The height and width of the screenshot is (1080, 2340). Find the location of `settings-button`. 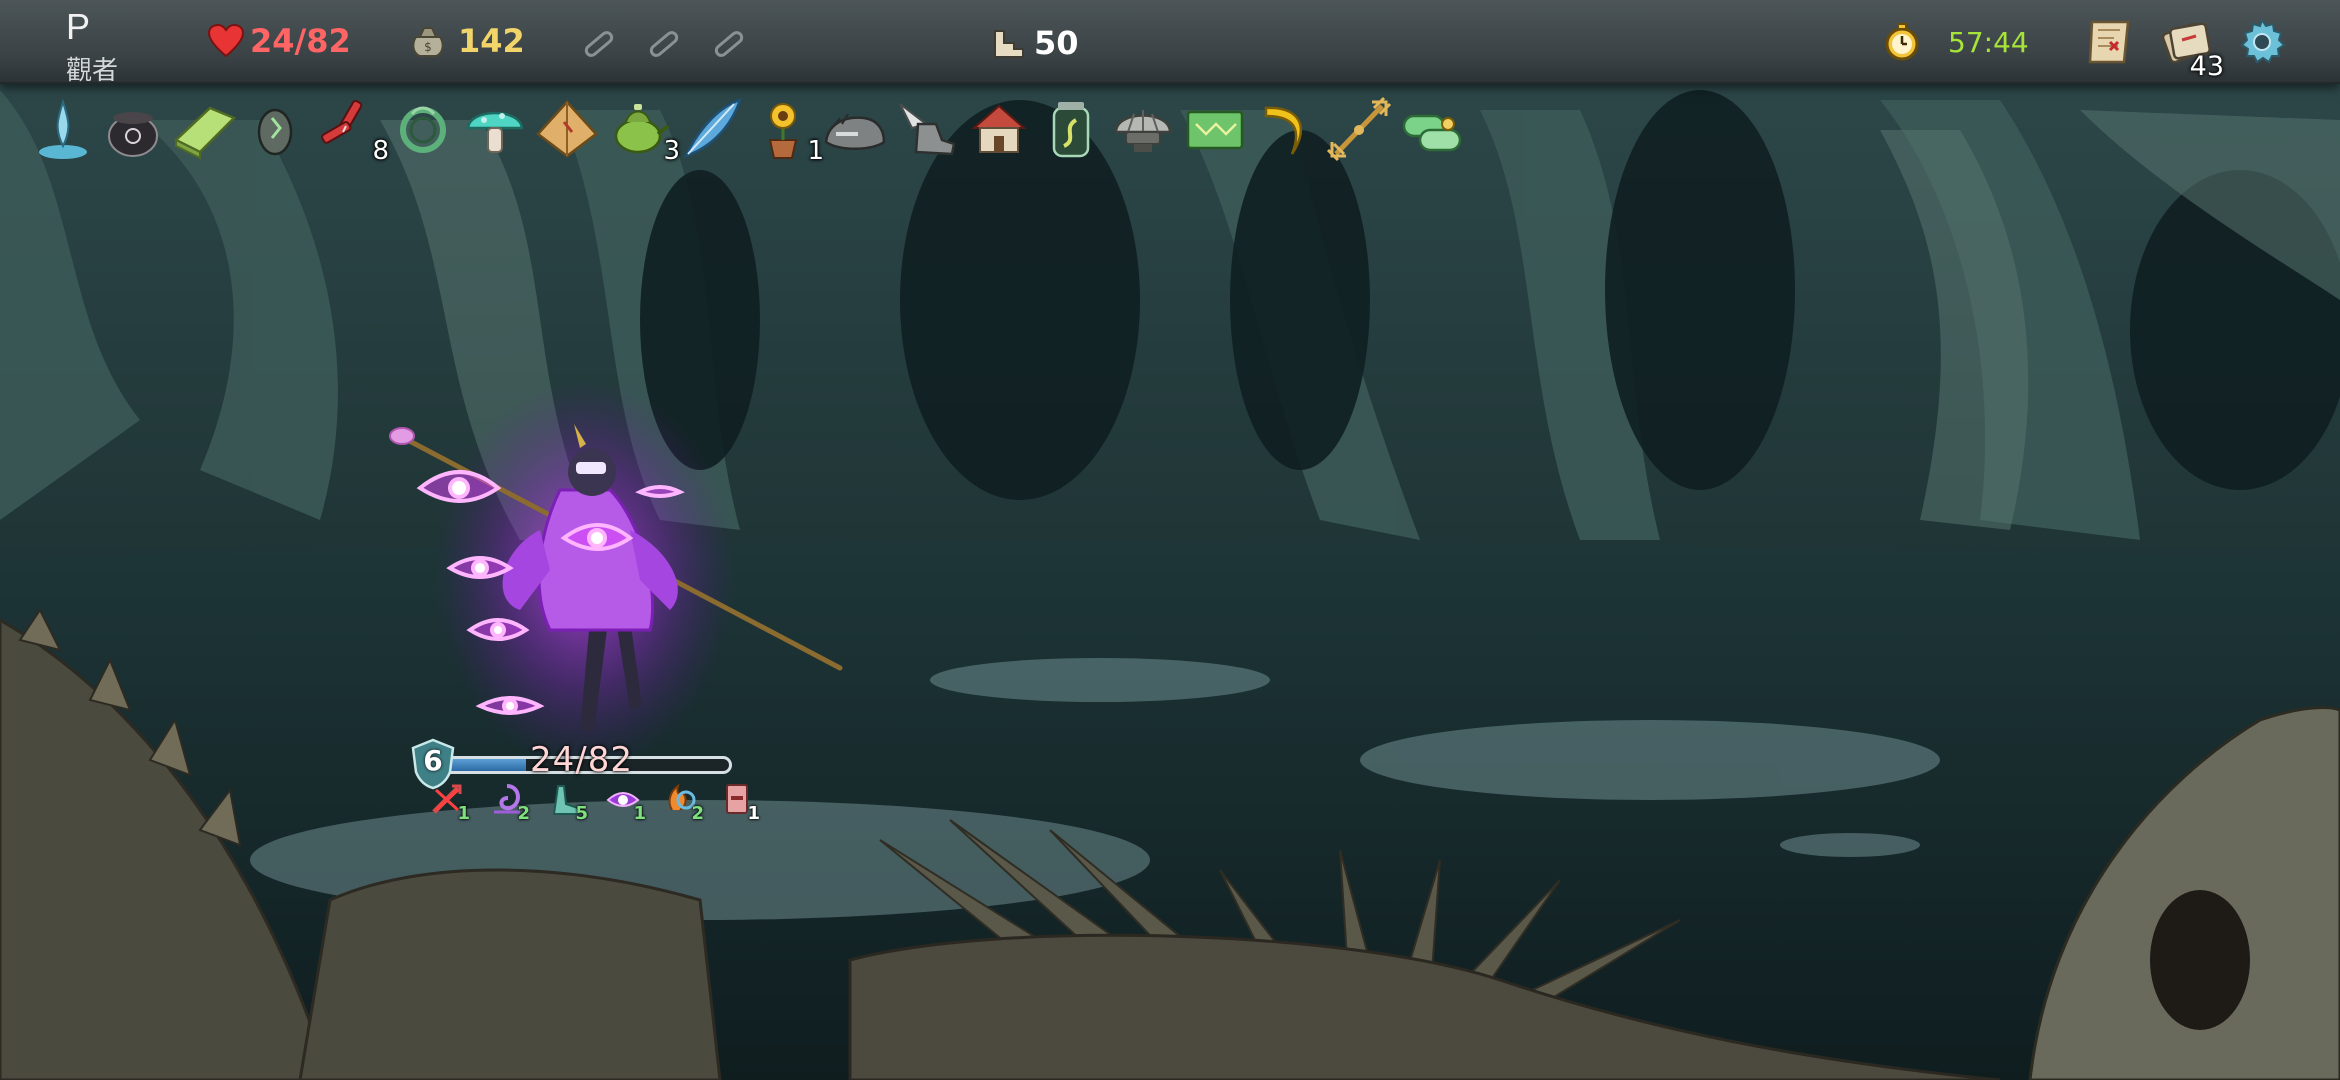

settings-button is located at coordinates (2262, 42).